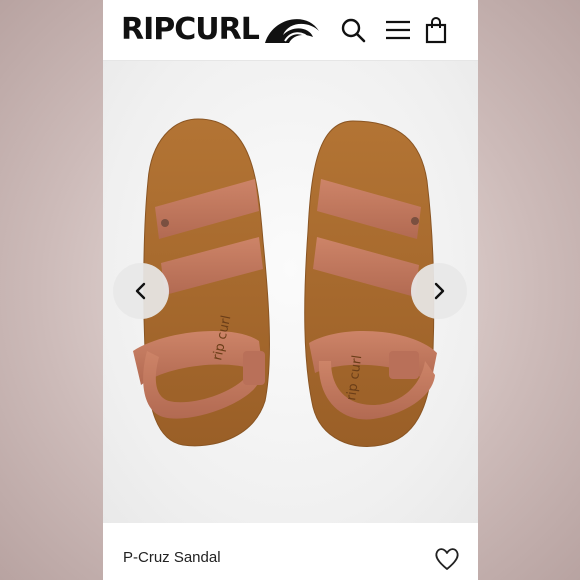  Describe the element at coordinates (190, 29) in the screenshot. I see `brand-name: RIPCURL` at that location.